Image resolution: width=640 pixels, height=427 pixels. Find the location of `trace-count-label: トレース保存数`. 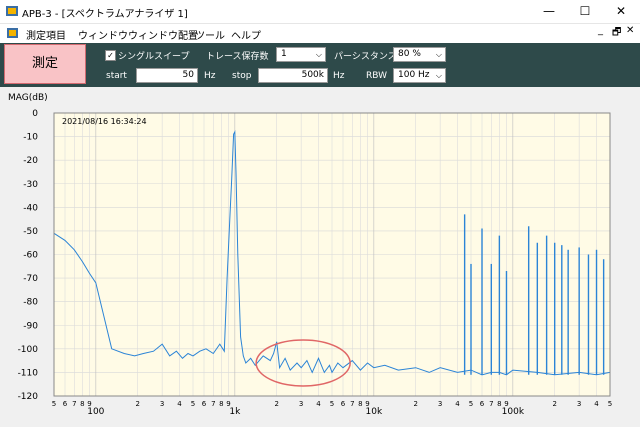

trace-count-label: トレース保存数 is located at coordinates (237, 57).